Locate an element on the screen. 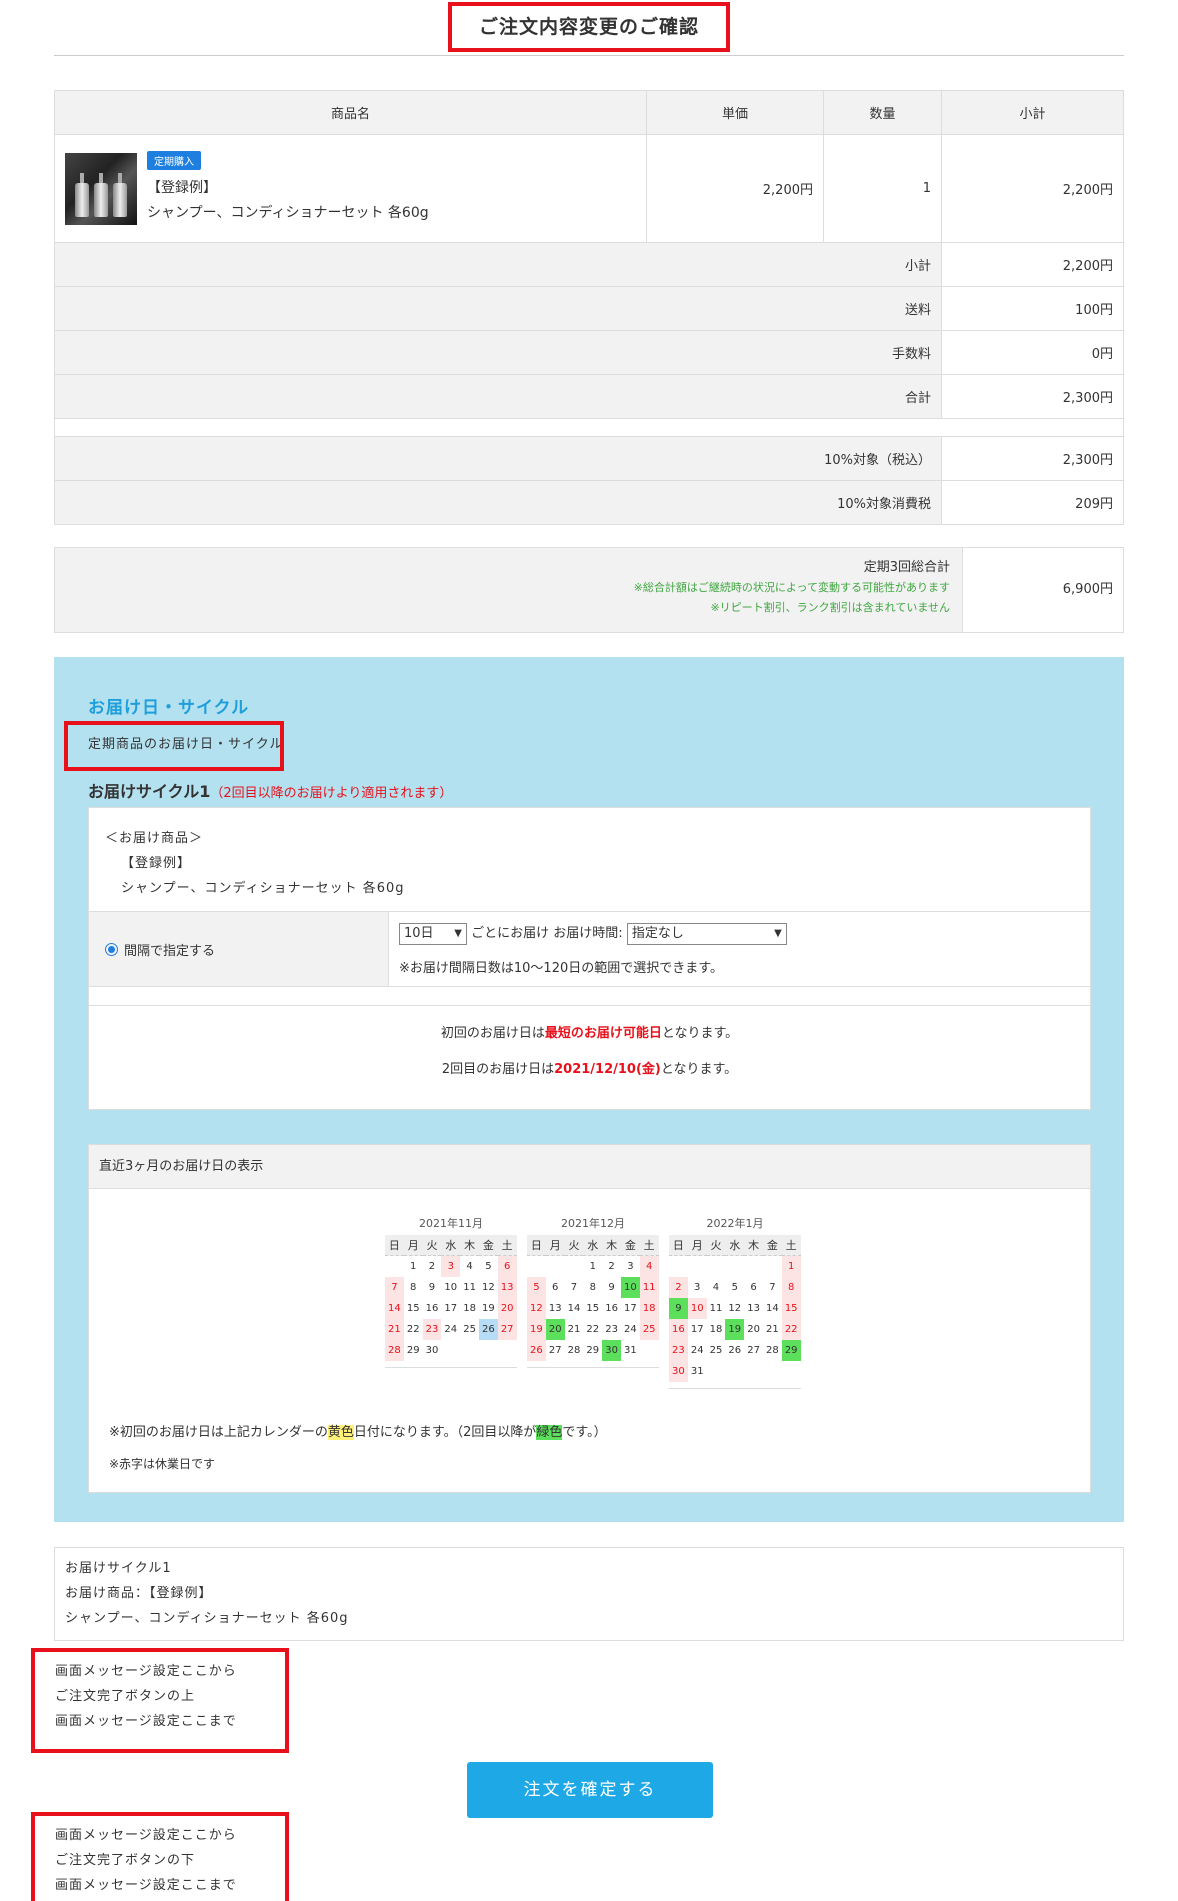 The image size is (1178, 1901). time-select: 指定なし ▼ is located at coordinates (706, 934).